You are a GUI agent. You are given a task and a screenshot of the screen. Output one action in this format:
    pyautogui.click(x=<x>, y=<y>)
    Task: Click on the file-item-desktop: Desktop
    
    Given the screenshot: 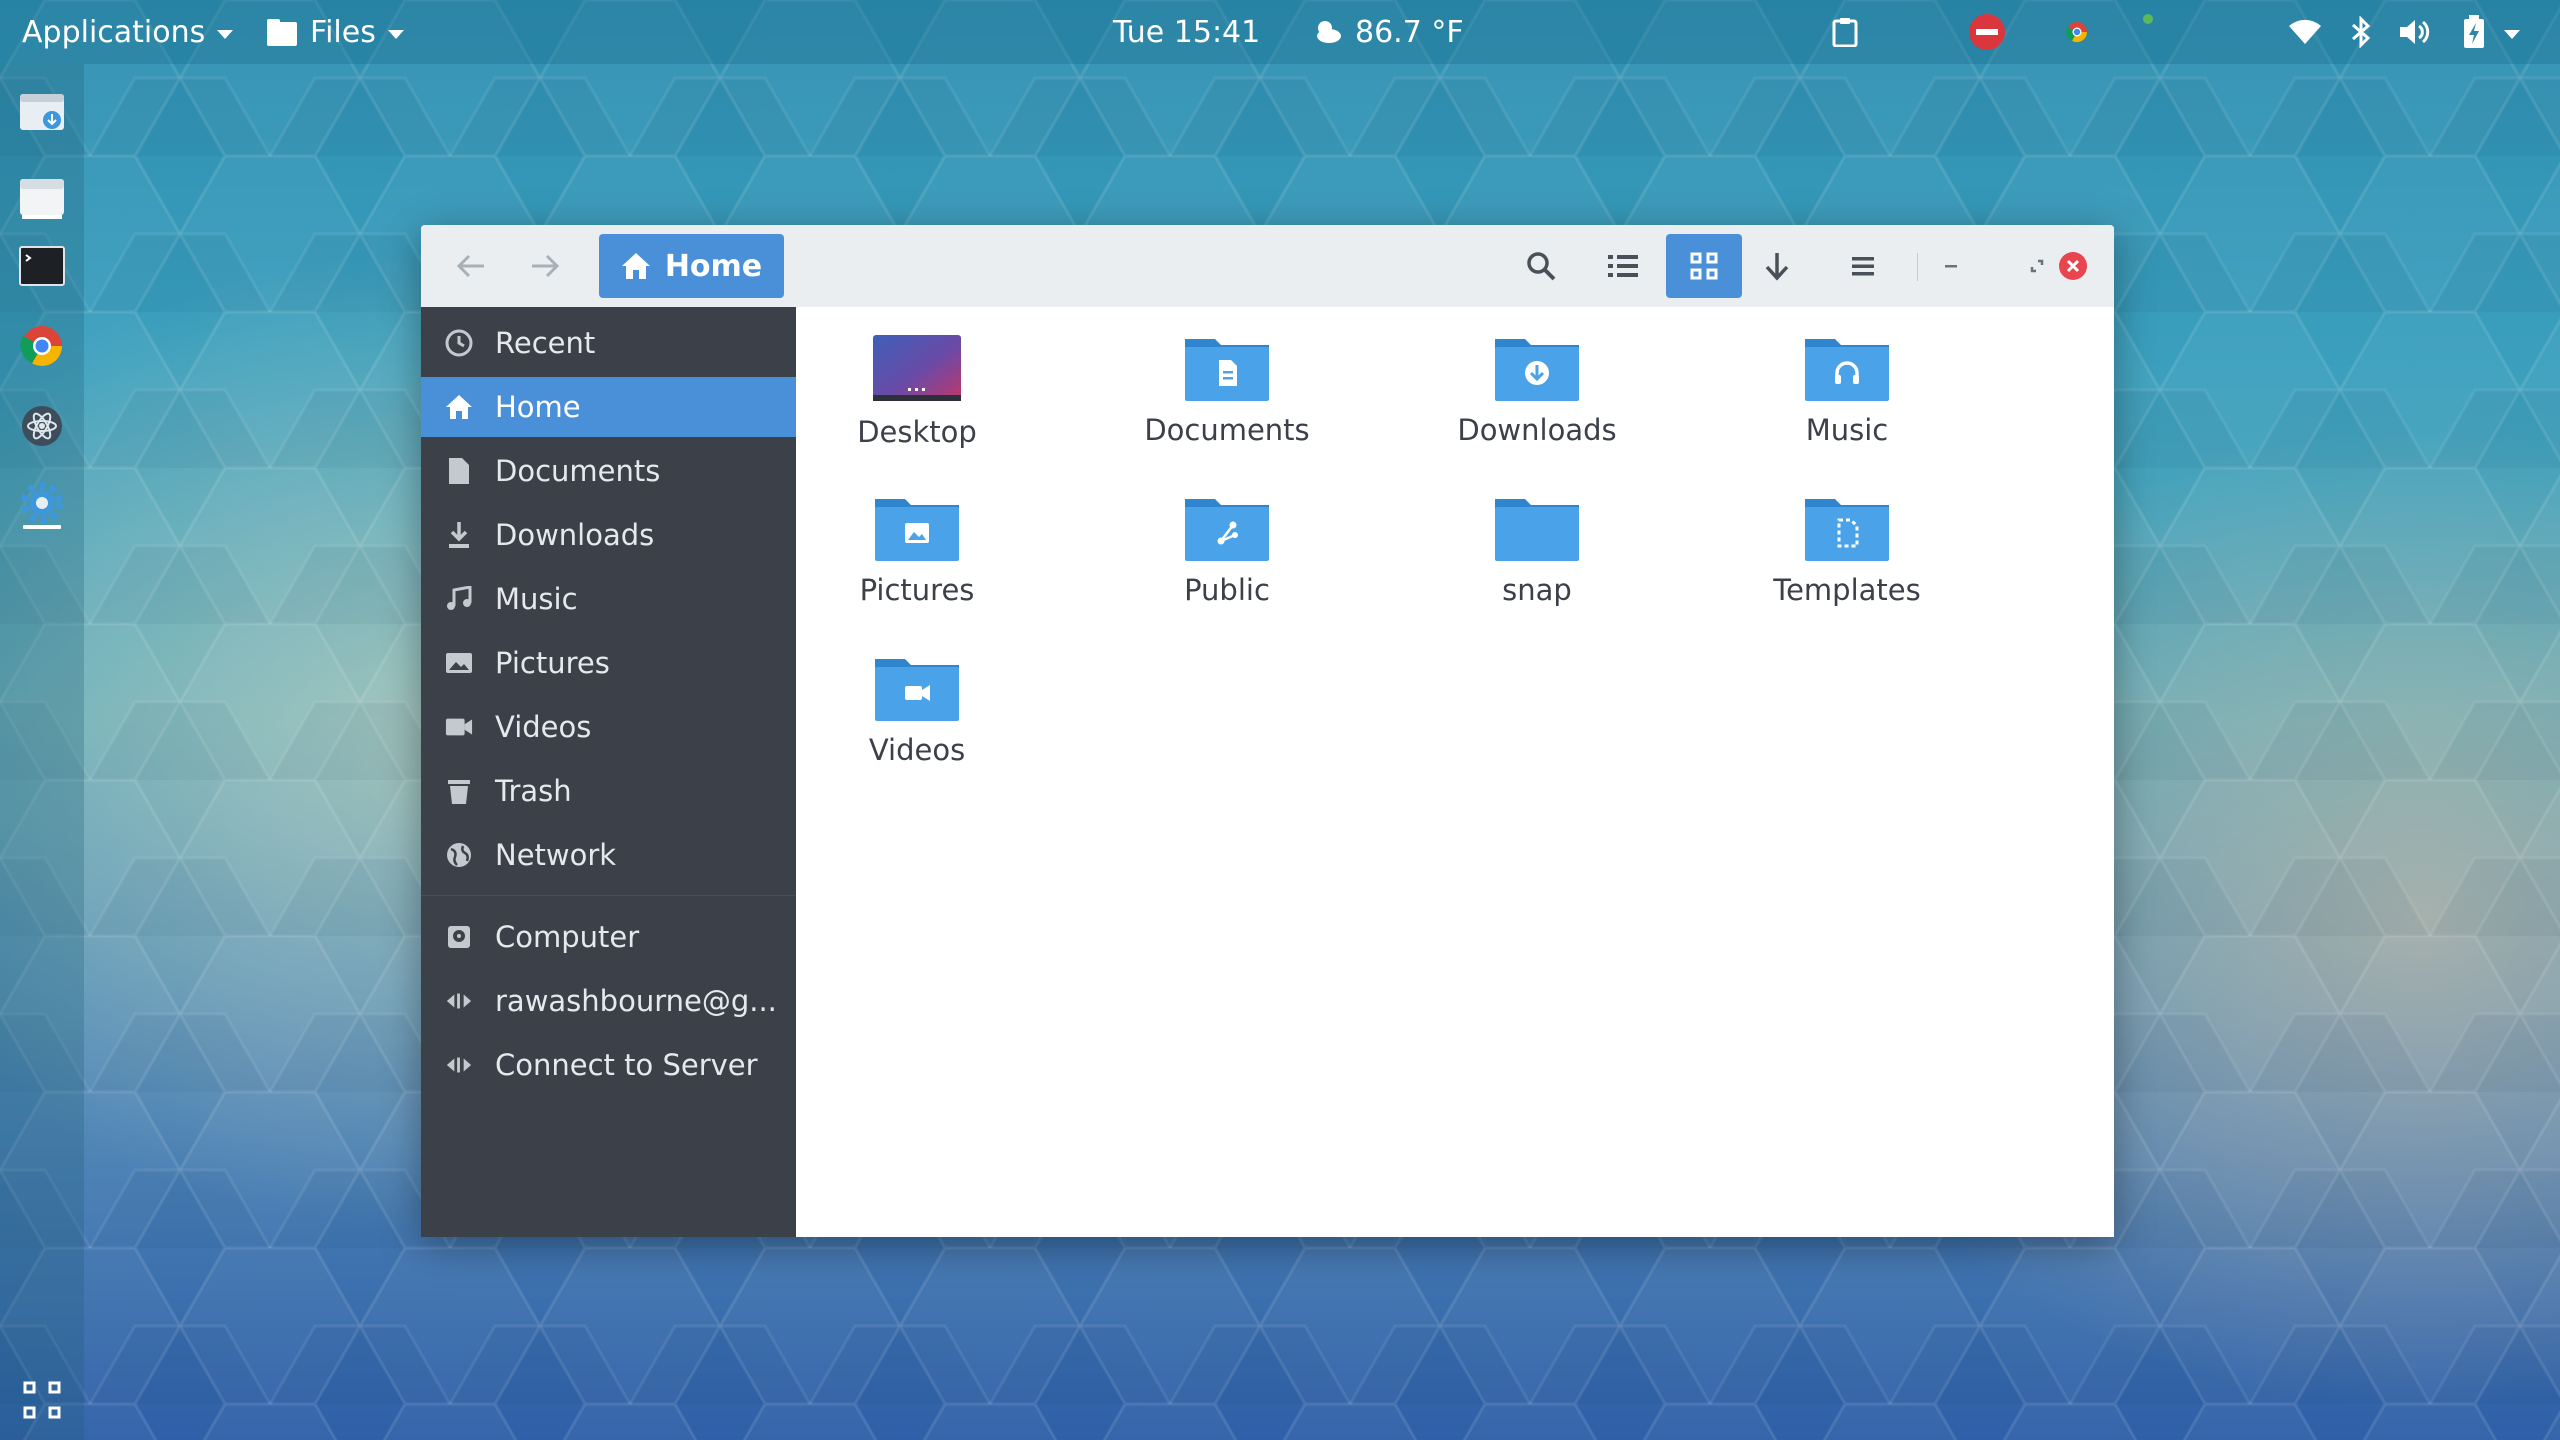 What is the action you would take?
    pyautogui.click(x=917, y=408)
    